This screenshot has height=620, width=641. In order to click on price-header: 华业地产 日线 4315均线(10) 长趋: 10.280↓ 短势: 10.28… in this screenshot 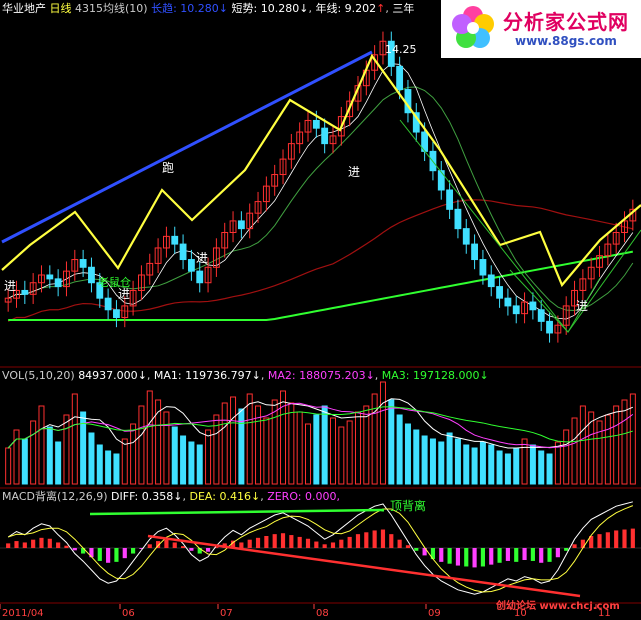, I will do `click(208, 8)`.